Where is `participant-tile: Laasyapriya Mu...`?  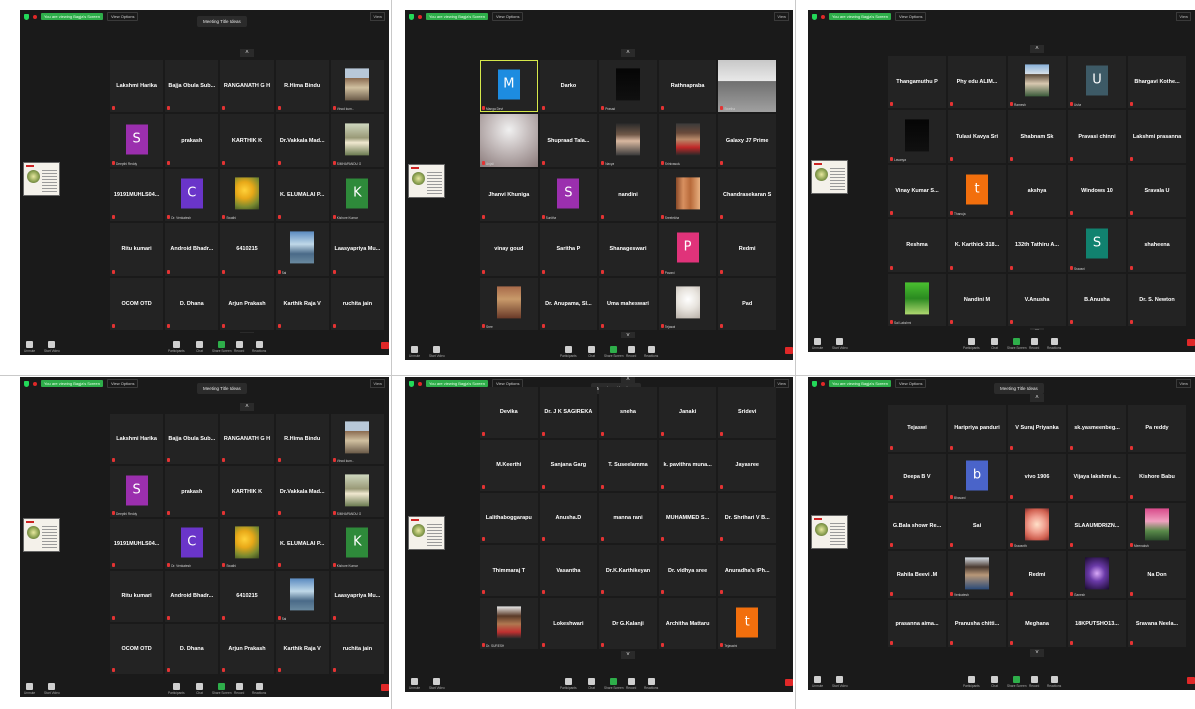
participant-tile: Laasyapriya Mu... is located at coordinates (357, 596).